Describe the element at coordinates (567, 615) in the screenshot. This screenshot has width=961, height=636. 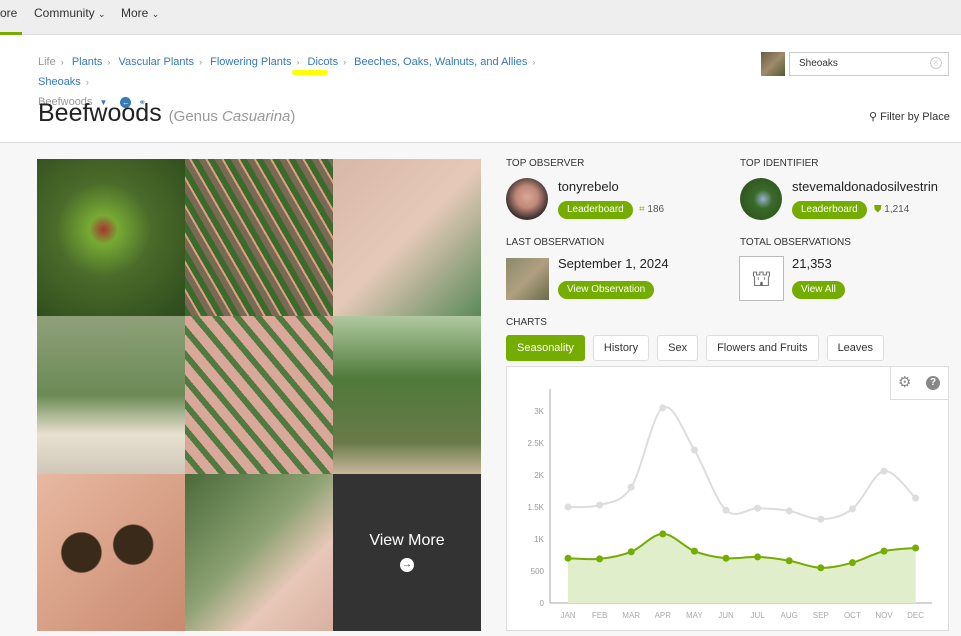
I see `x-tick-label: JAN` at that location.